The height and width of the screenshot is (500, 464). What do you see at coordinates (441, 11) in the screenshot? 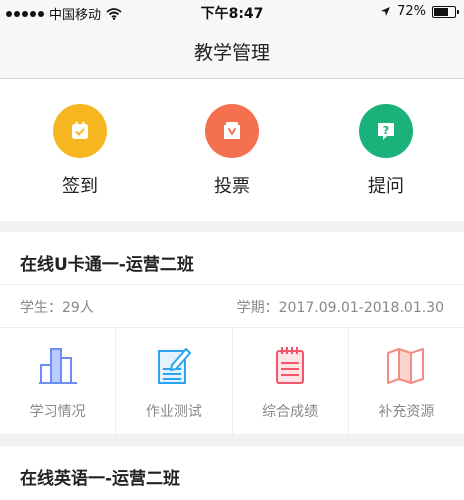
I see `battery-fill` at bounding box center [441, 11].